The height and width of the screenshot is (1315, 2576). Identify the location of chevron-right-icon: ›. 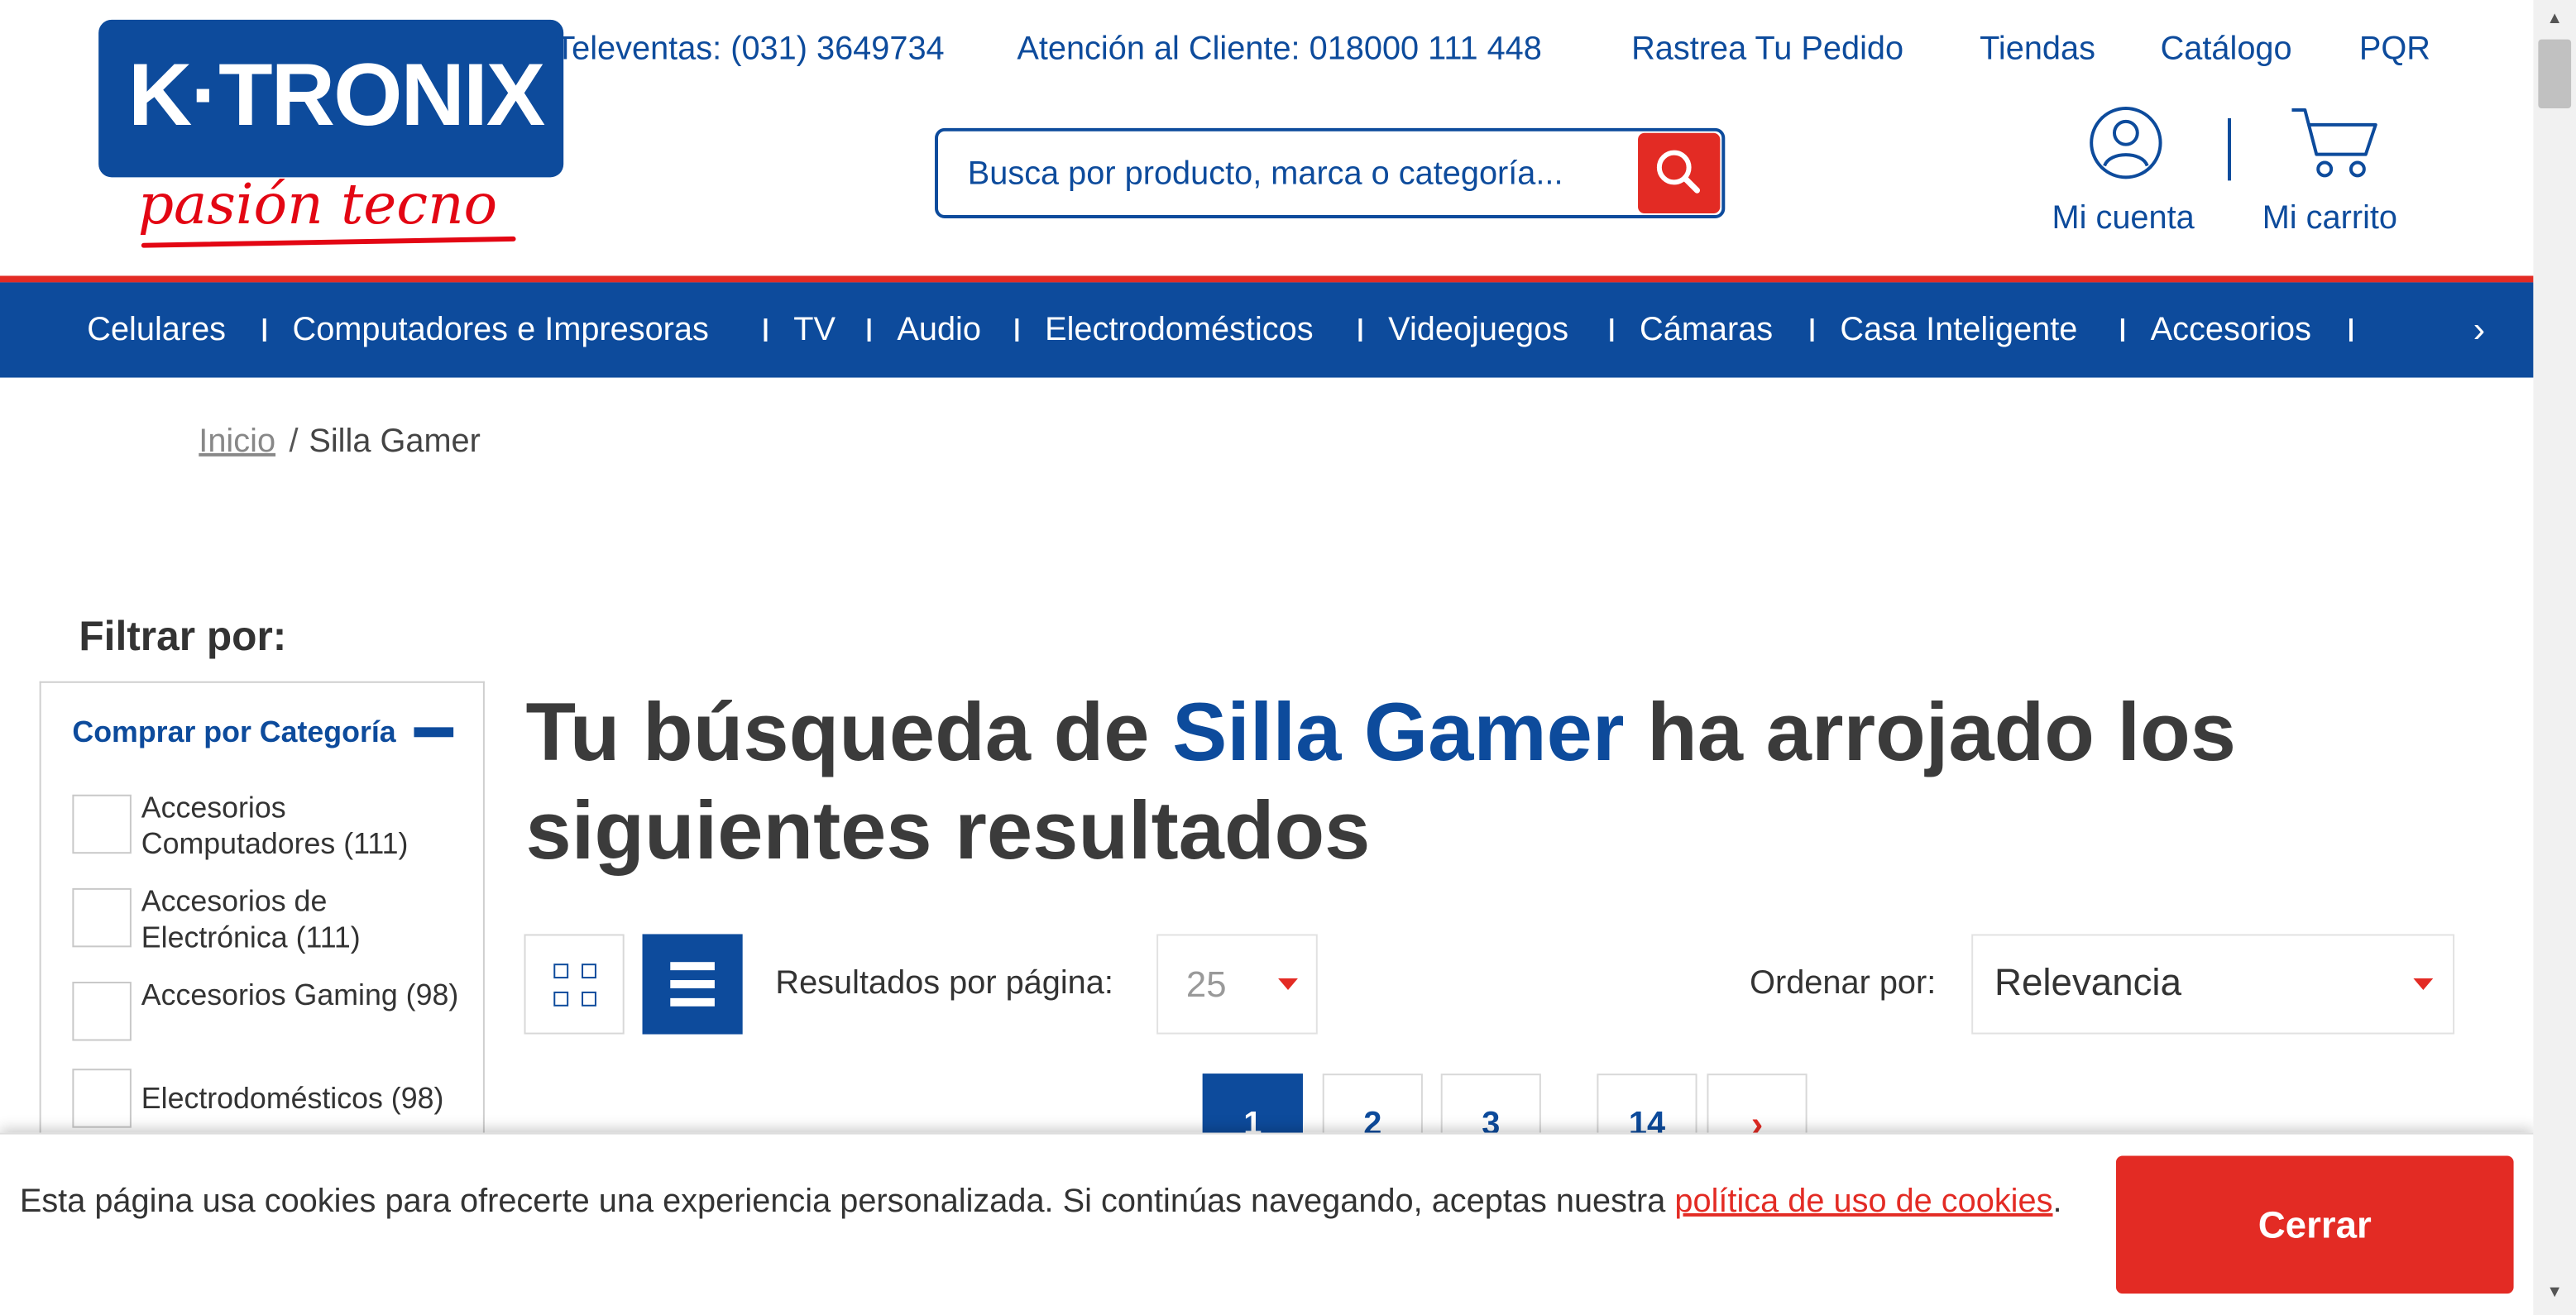
(2479, 329).